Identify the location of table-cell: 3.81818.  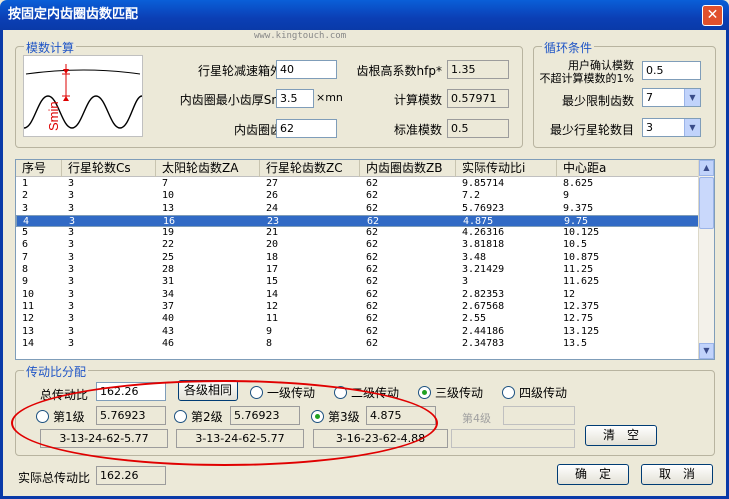
(483, 245).